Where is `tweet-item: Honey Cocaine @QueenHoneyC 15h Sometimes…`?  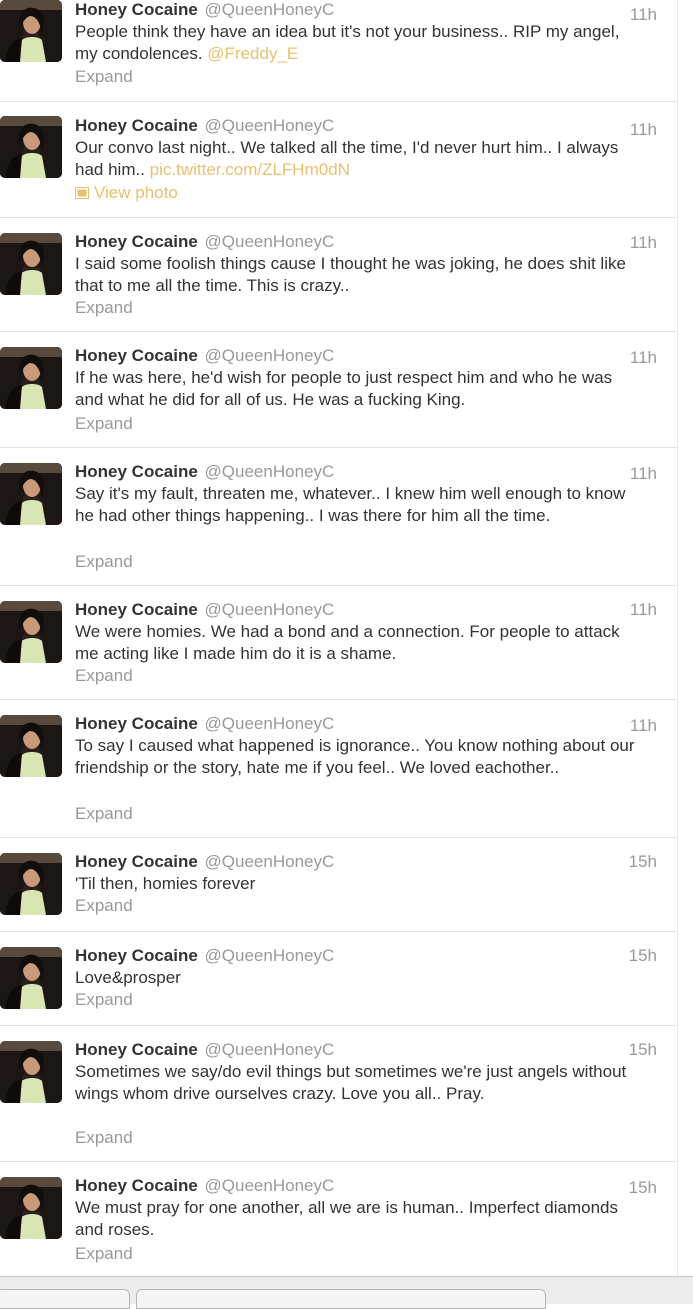 tweet-item: Honey Cocaine @QueenHoneyC 15h Sometimes… is located at coordinates (338, 1094).